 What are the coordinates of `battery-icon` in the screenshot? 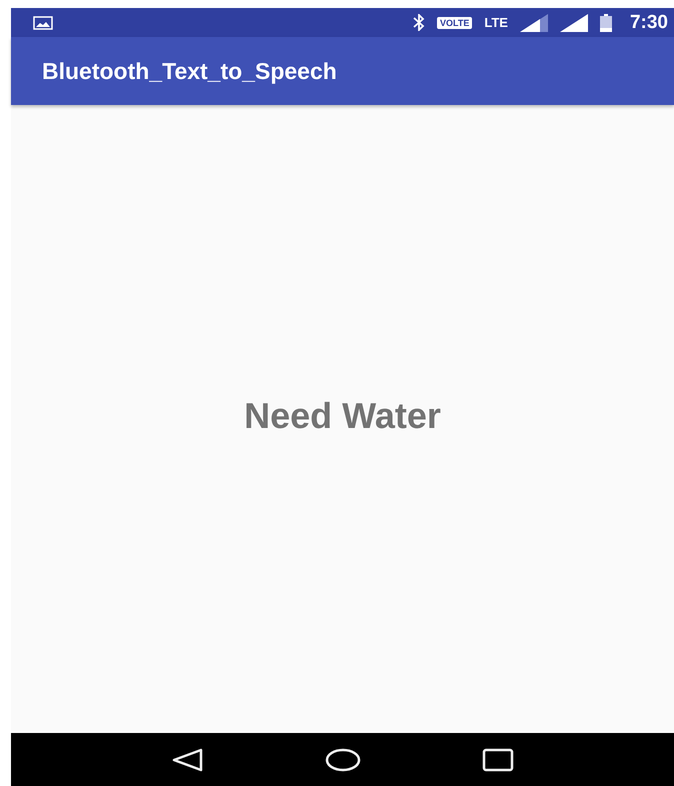 It's located at (606, 23).